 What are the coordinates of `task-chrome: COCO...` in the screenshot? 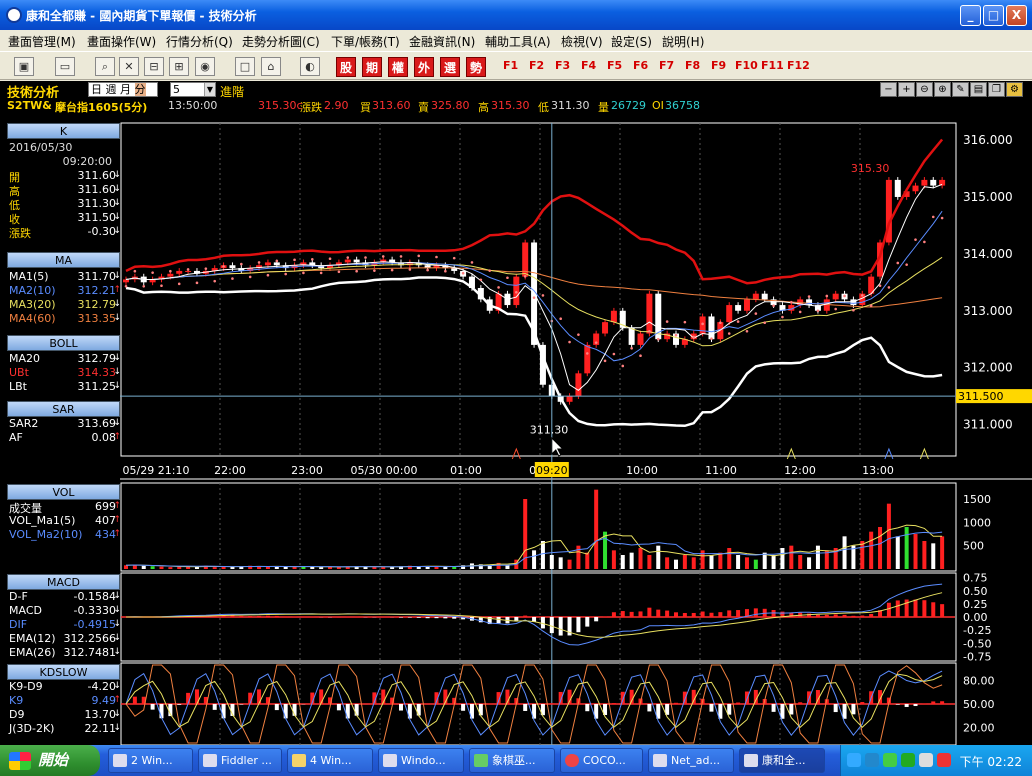 It's located at (601, 760).